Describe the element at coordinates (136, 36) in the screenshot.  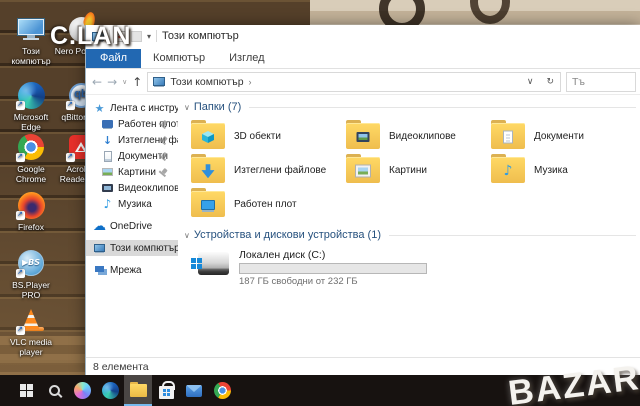
I see `disabled-icon` at that location.